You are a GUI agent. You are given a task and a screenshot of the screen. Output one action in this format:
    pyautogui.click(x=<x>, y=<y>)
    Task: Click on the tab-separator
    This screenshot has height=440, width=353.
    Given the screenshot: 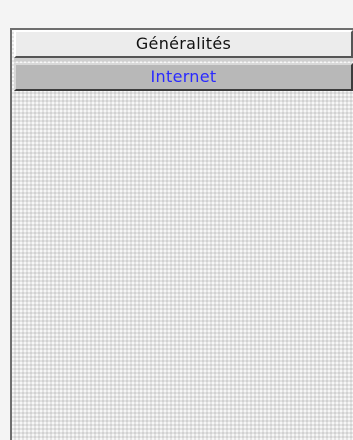 What is the action you would take?
    pyautogui.click(x=183, y=59)
    